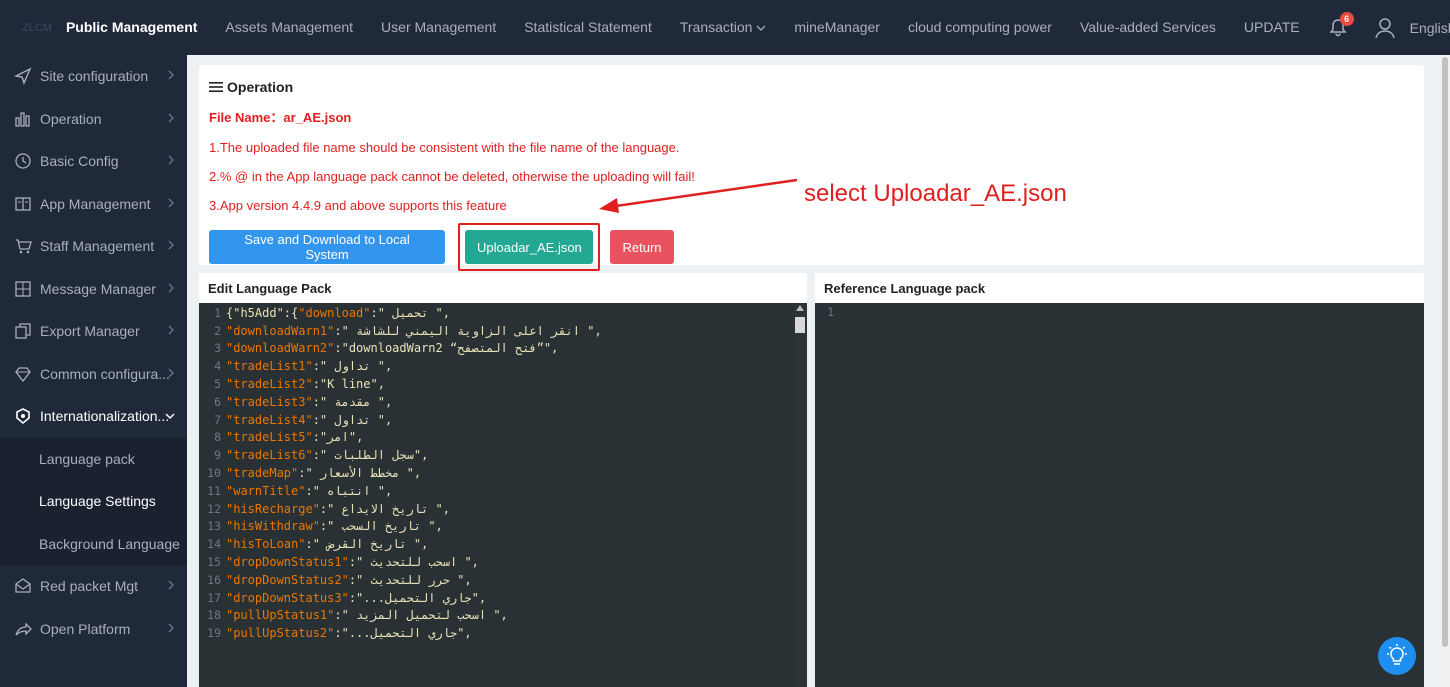  What do you see at coordinates (93, 119) in the screenshot?
I see `sidebar-item: Operation` at bounding box center [93, 119].